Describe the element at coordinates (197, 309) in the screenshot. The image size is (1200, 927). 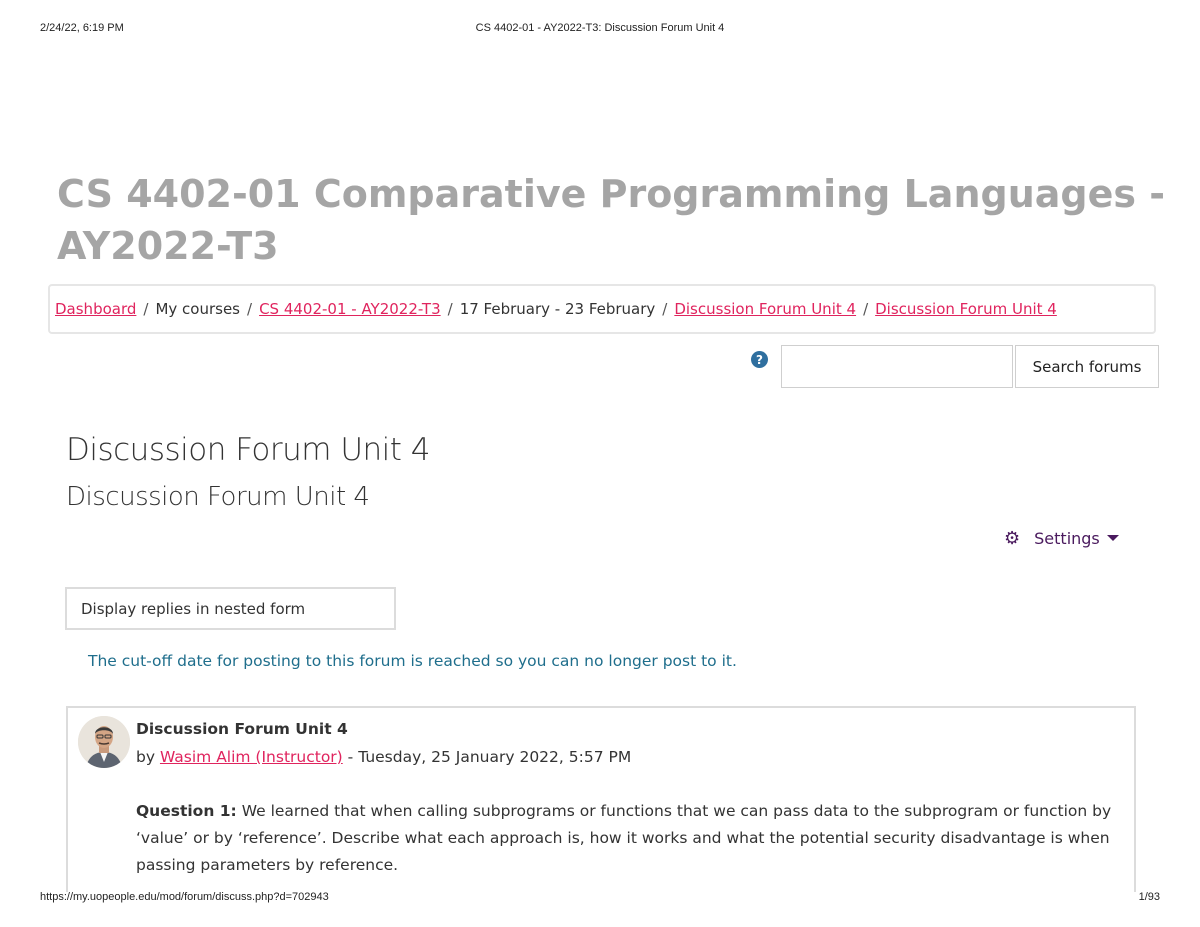
I see `breadcrumb-my-courses: My courses` at that location.